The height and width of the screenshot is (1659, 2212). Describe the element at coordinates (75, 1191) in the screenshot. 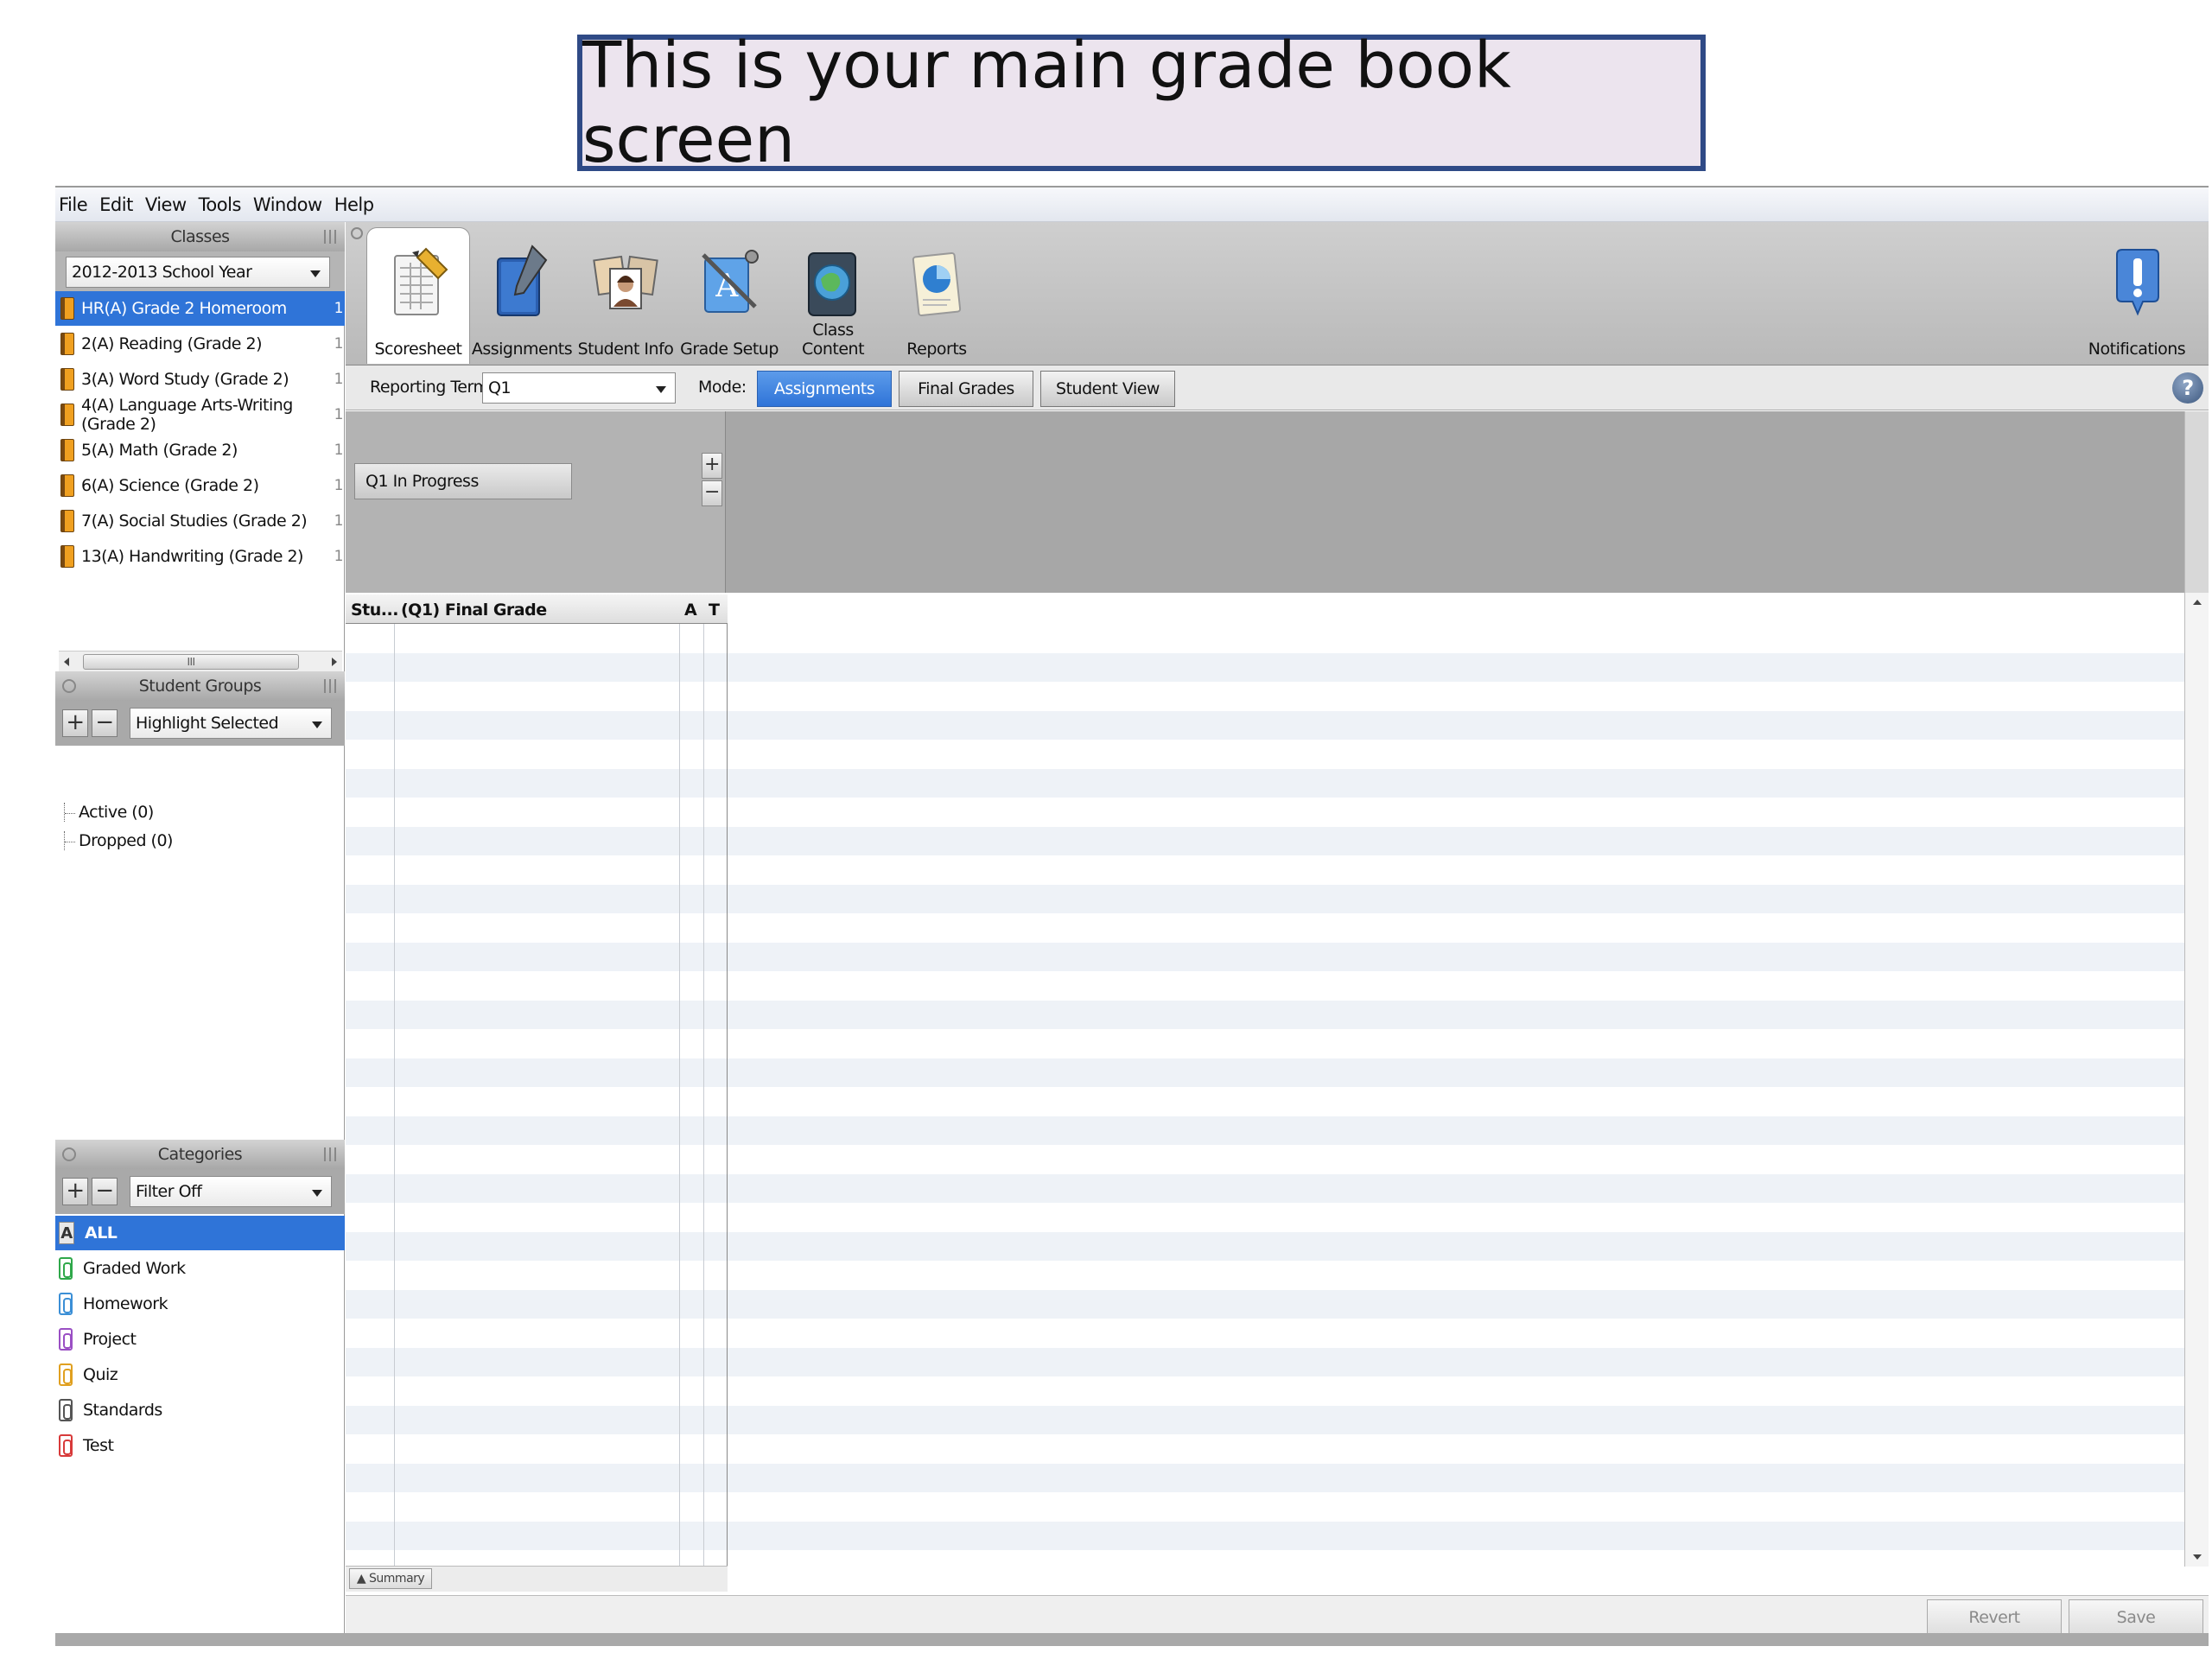

I see `add-category-button: +` at that location.